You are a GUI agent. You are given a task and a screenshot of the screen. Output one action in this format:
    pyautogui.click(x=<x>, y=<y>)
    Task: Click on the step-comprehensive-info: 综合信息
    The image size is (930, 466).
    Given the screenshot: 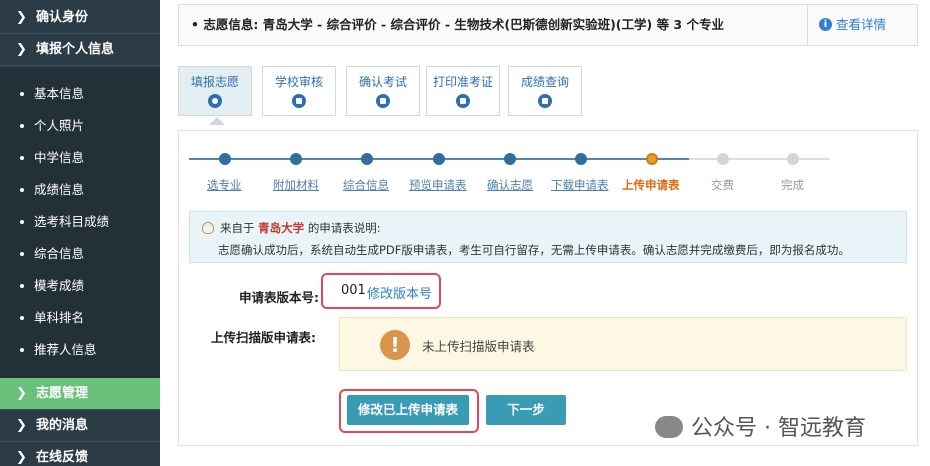 What is the action you would take?
    pyautogui.click(x=366, y=185)
    